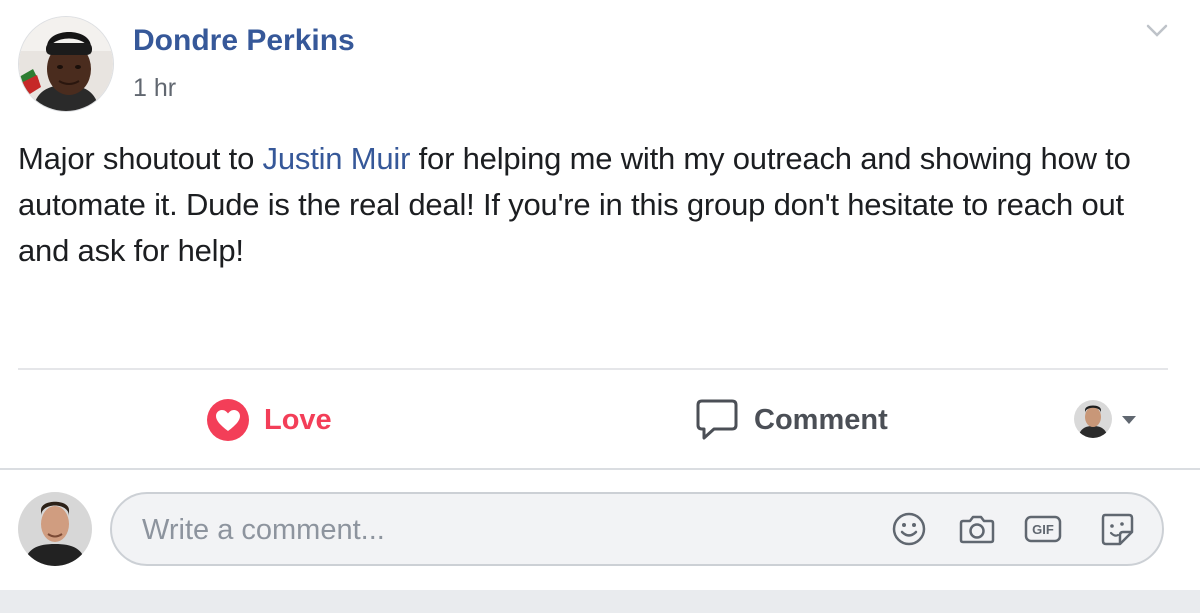  I want to click on comment-label: Comment, so click(821, 419).